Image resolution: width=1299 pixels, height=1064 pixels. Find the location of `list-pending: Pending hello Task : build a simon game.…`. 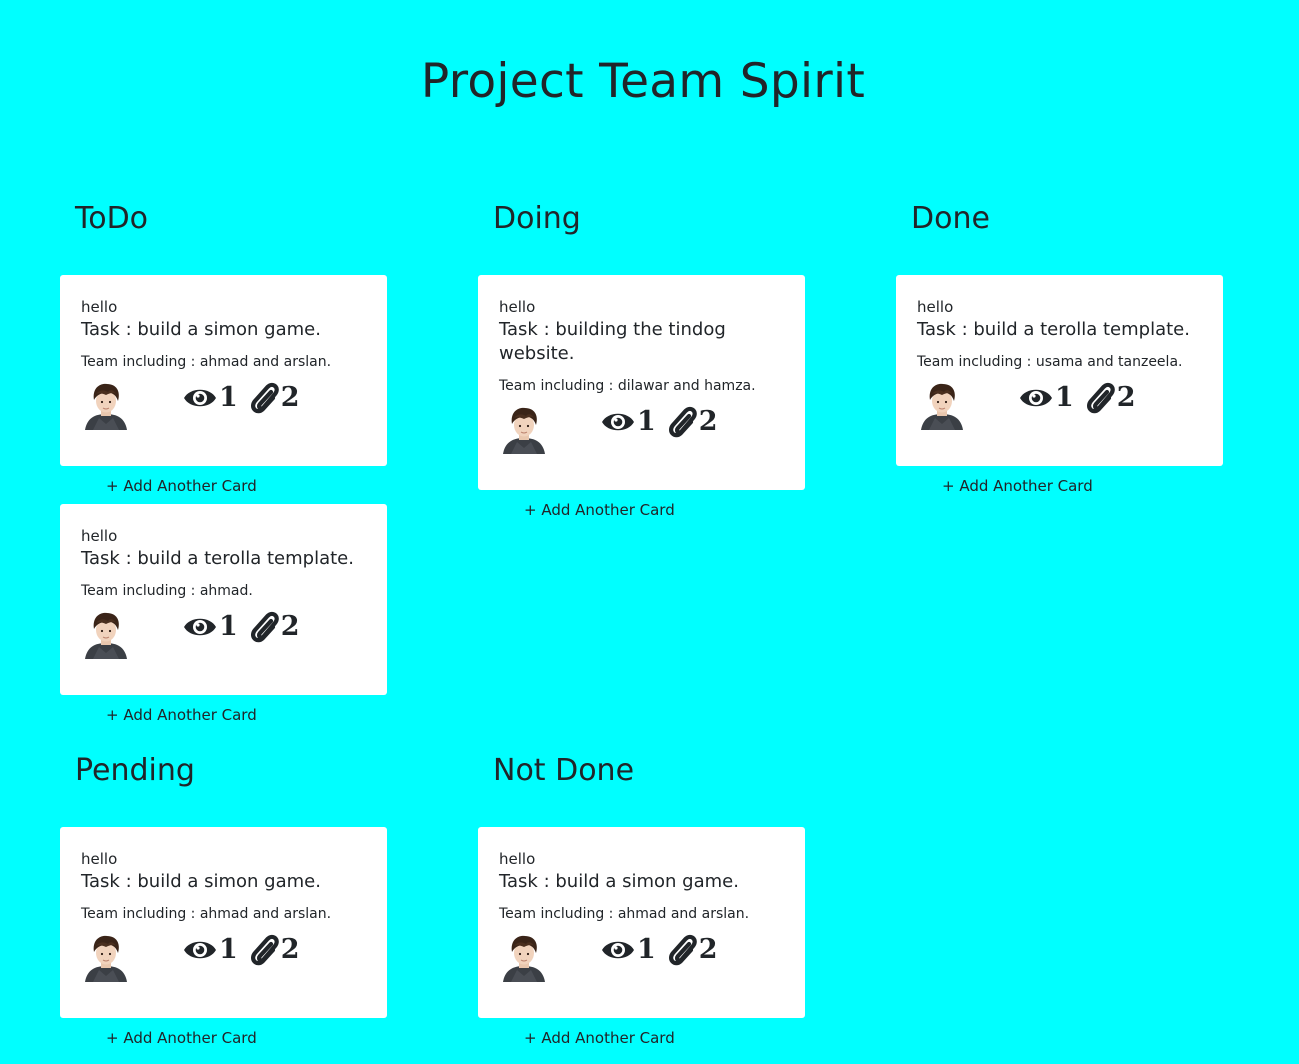

list-pending: Pending hello Task : build a simon game.… is located at coordinates (230, 906).